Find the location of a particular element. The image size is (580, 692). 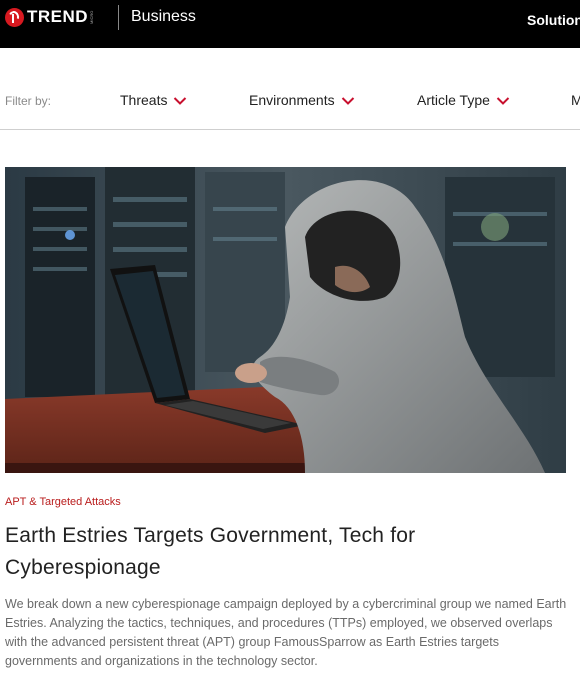

filter-environments-label: Environments is located at coordinates (292, 100).